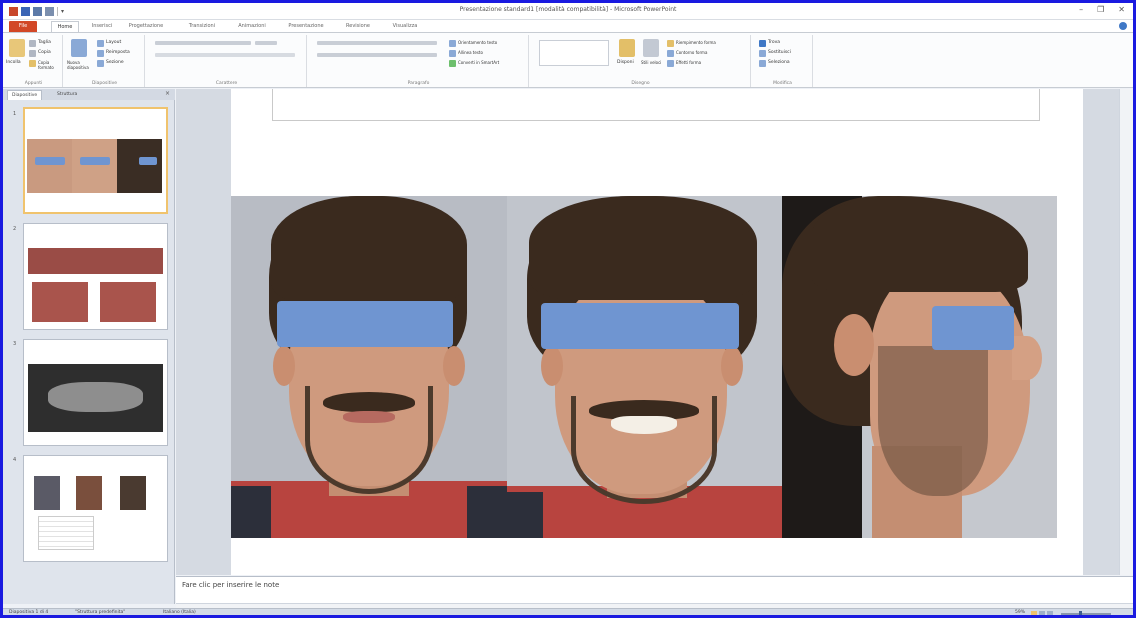  Describe the element at coordinates (65, 26) in the screenshot. I see `tab-home: Home` at that location.